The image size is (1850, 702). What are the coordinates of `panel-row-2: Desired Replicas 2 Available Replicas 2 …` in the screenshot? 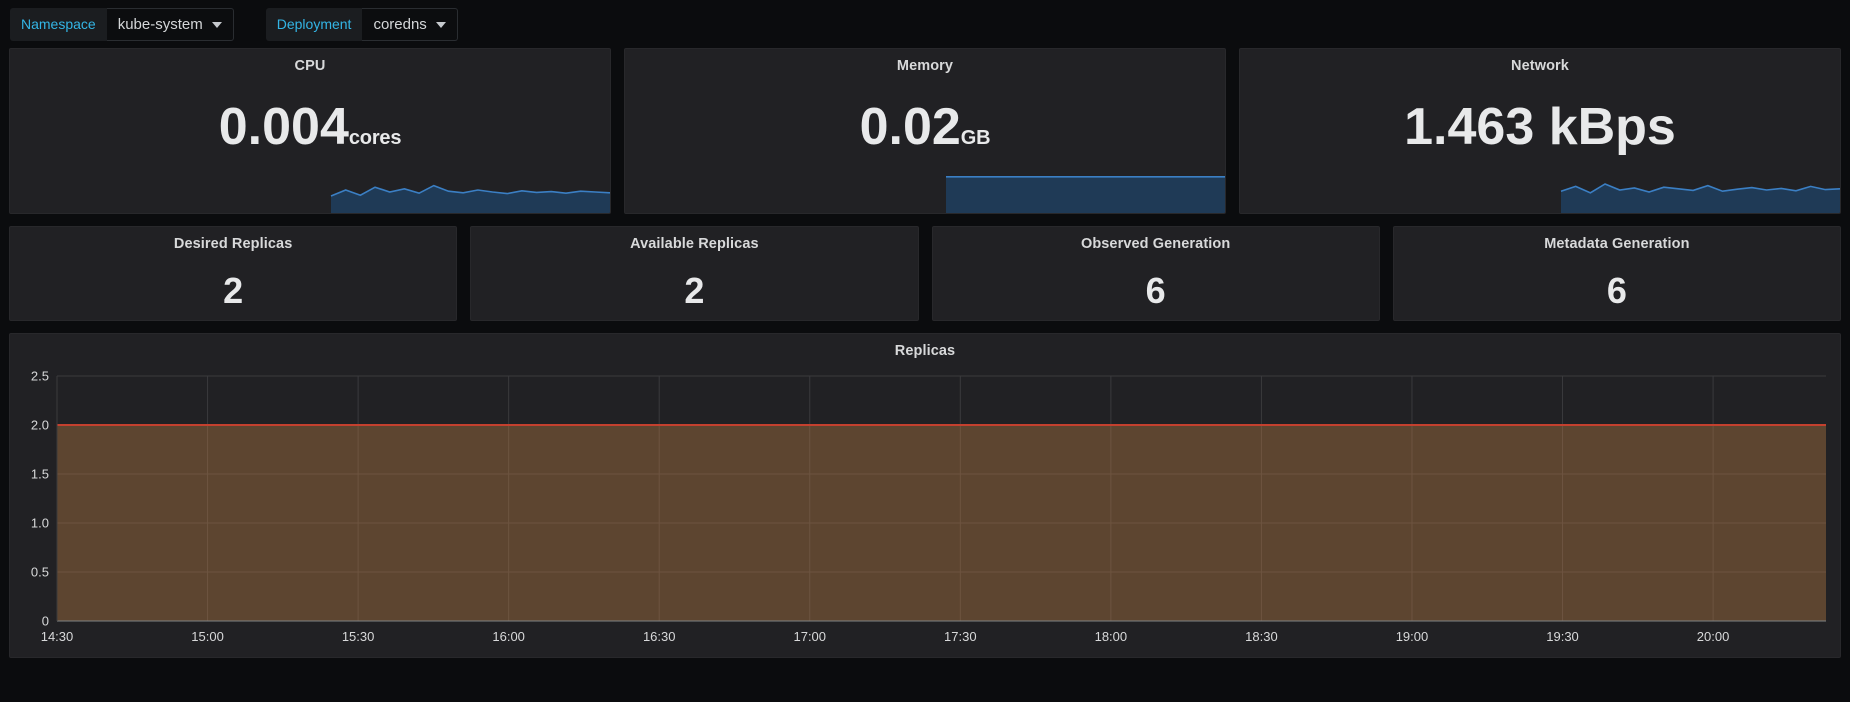 It's located at (925, 273).